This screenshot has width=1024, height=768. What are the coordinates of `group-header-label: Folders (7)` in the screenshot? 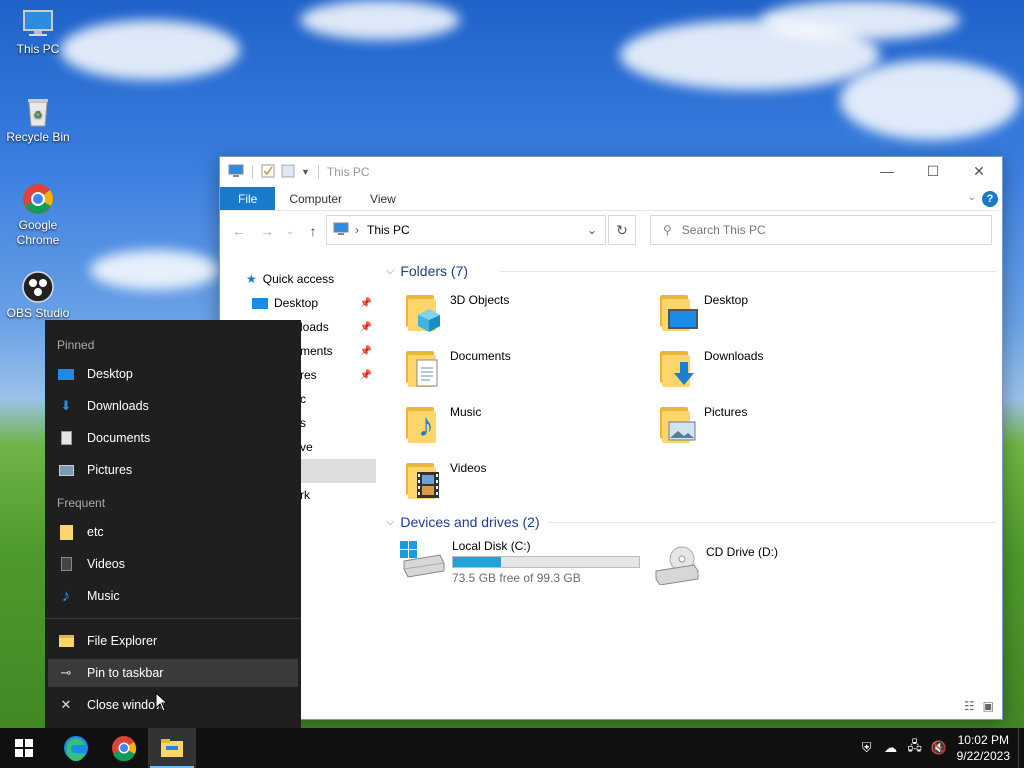 It's located at (434, 271).